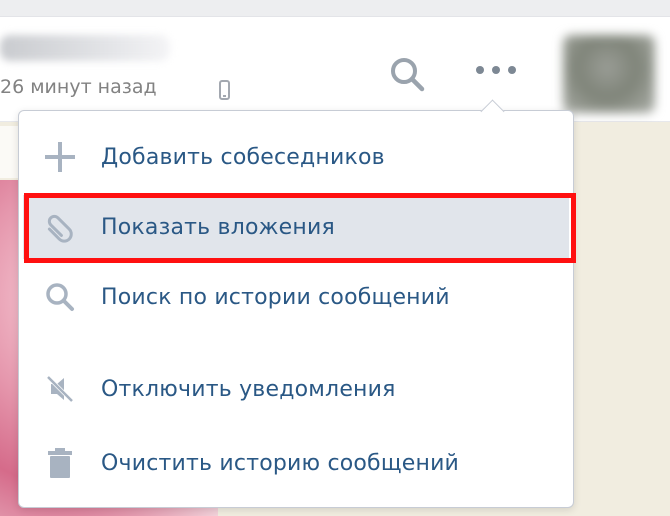  I want to click on search-icon, so click(60, 297).